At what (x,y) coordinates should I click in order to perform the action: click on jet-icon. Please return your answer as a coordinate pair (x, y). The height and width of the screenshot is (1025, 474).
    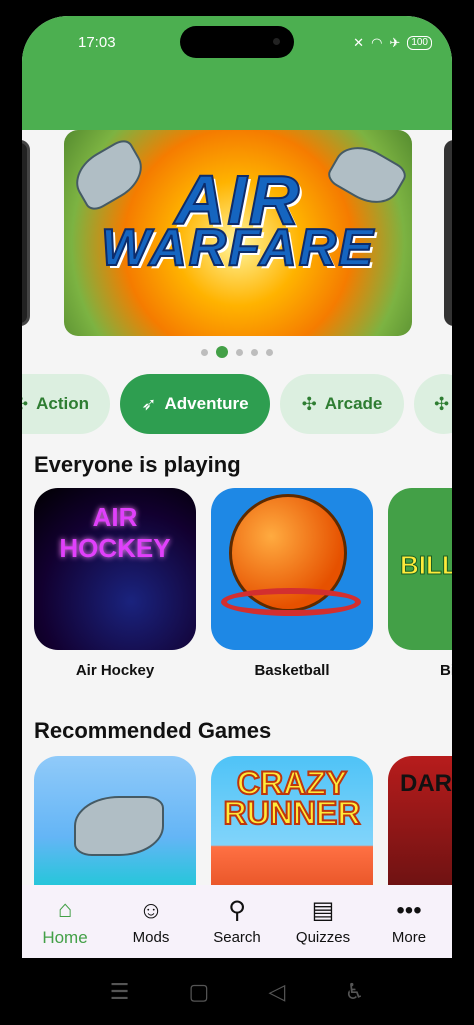
    Looking at the image, I should click on (119, 826).